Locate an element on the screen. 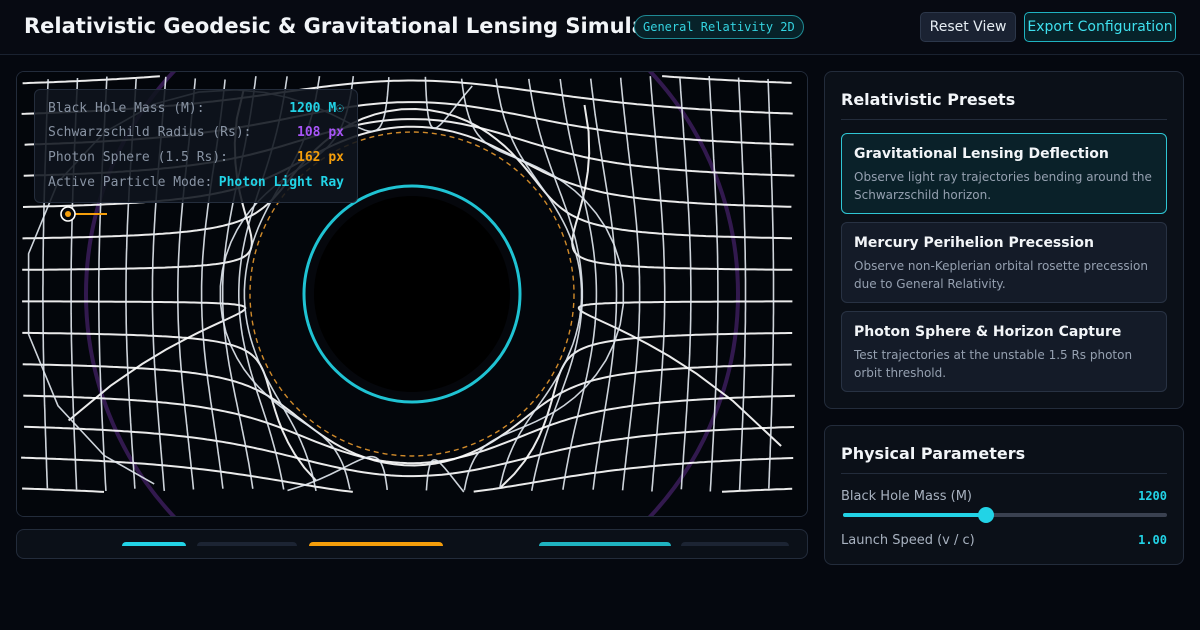 This screenshot has height=630, width=1200. black-hole-core is located at coordinates (412, 294).